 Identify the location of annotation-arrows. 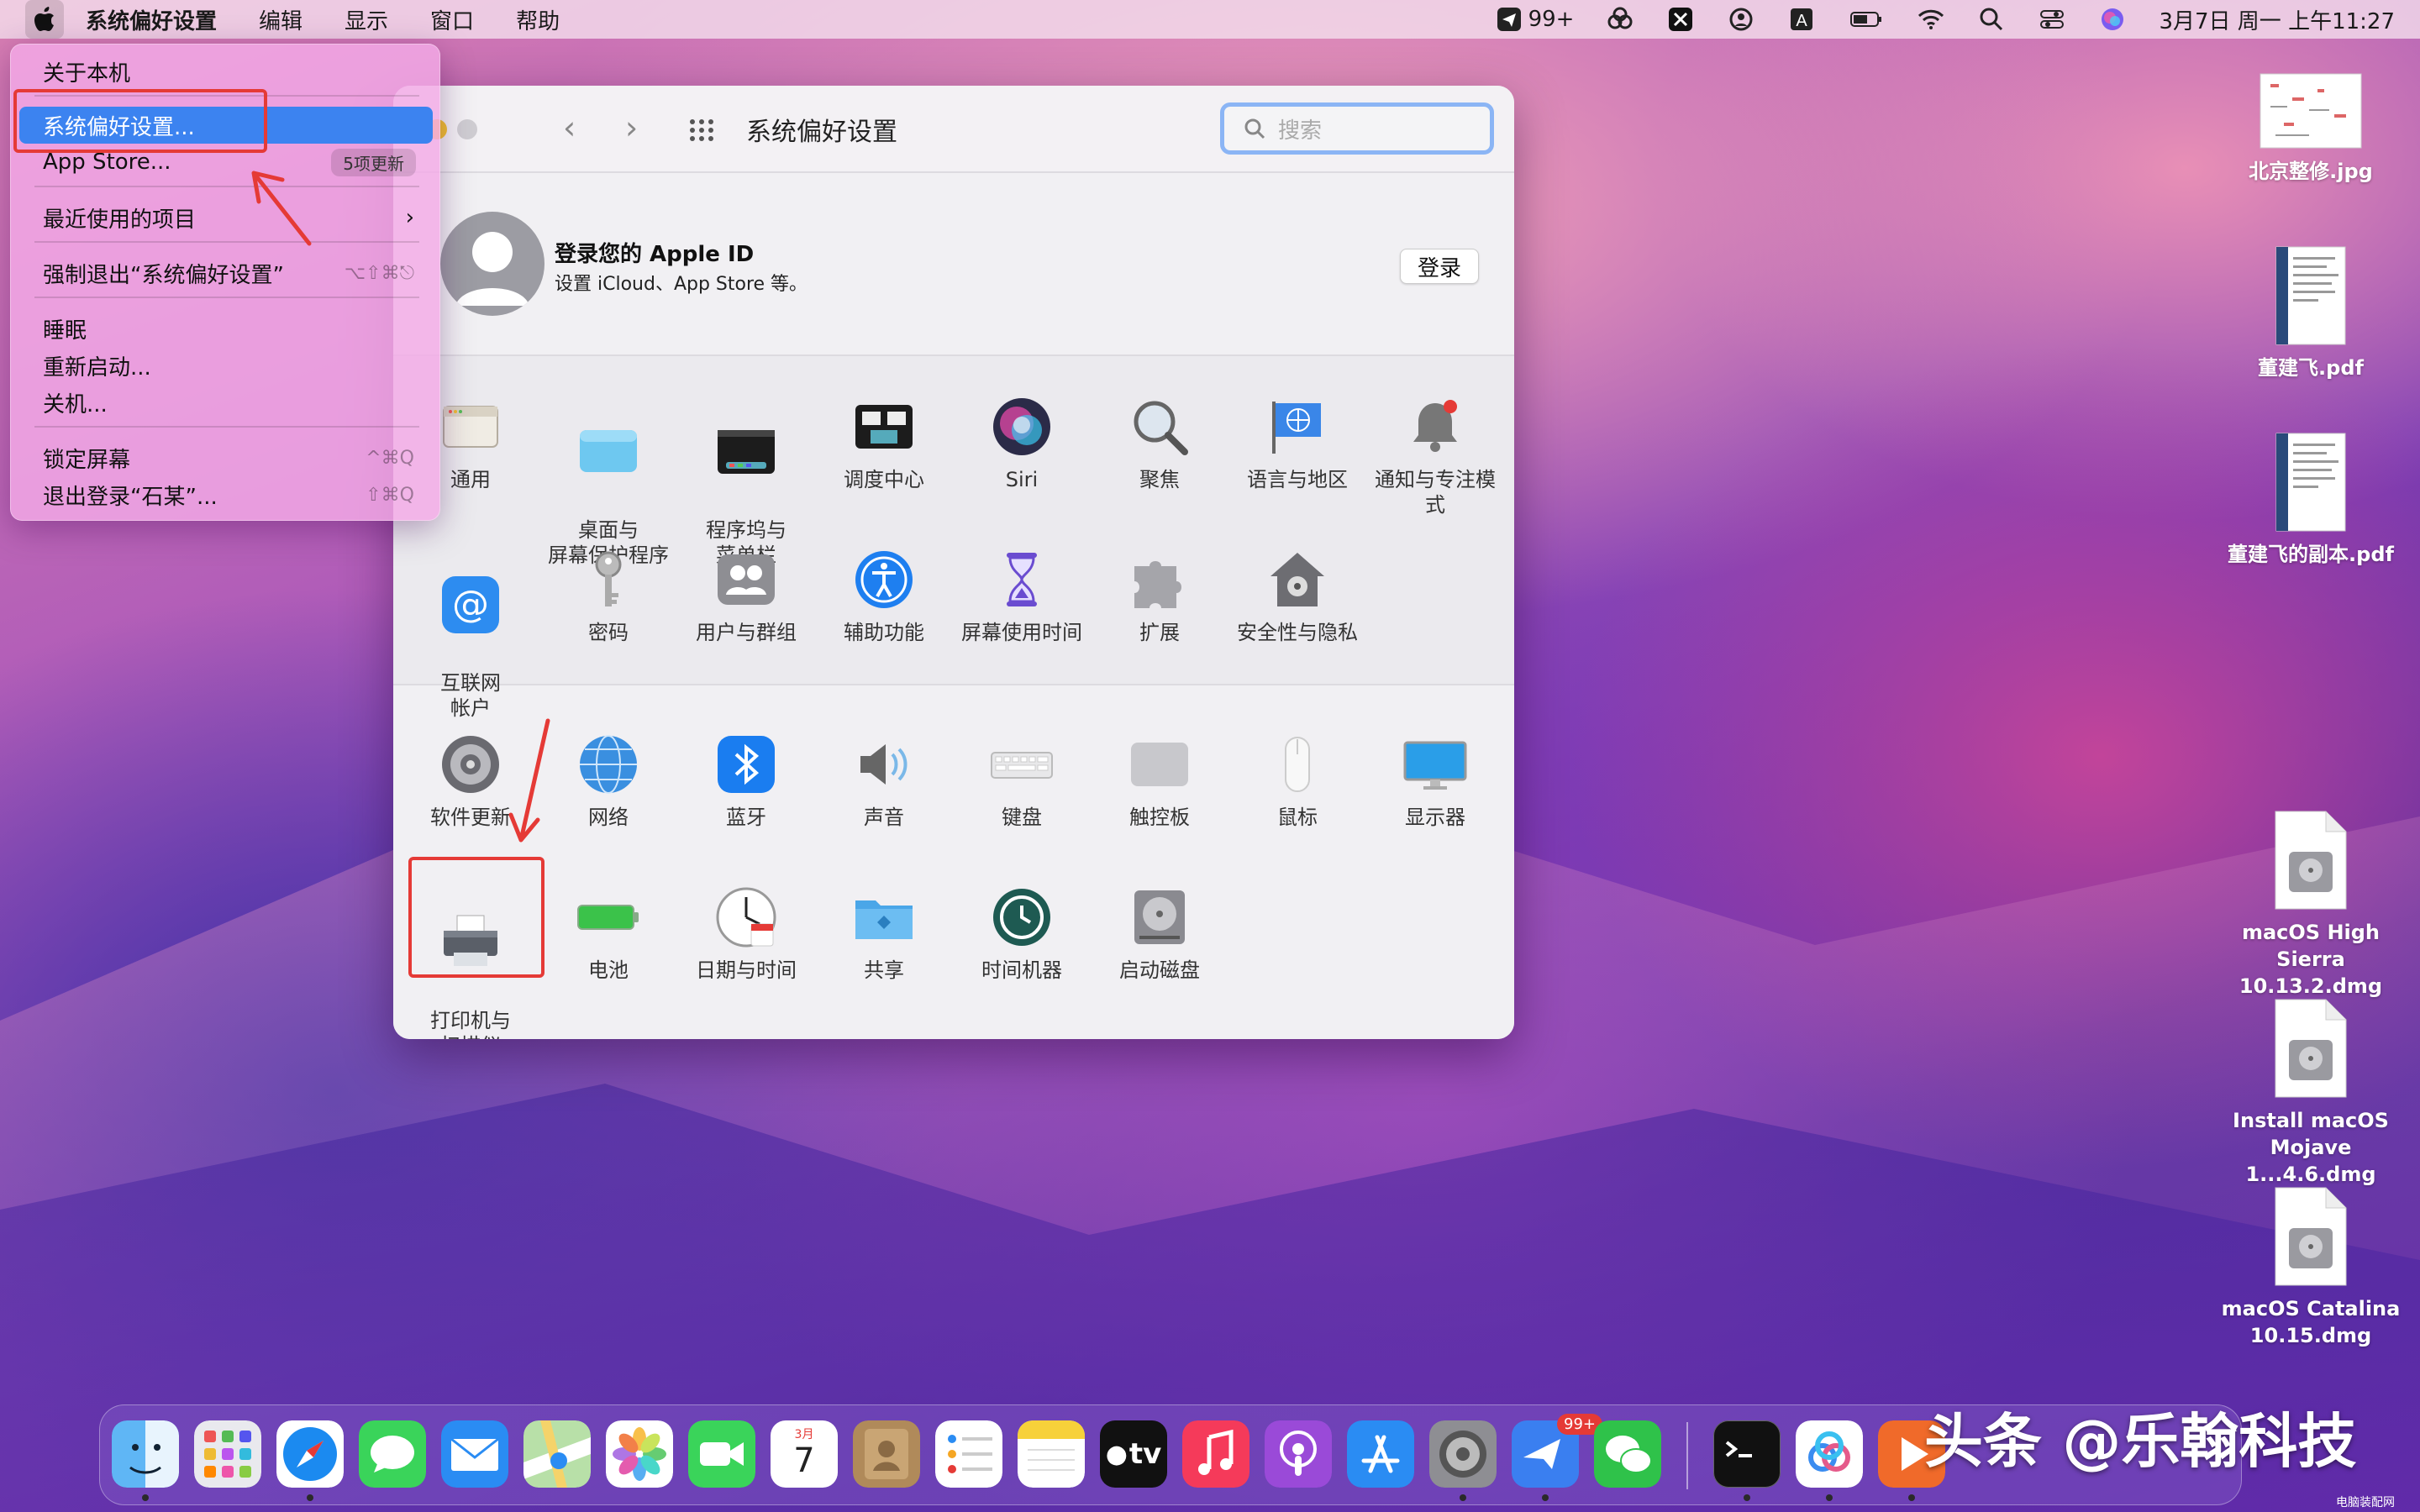
(400, 507).